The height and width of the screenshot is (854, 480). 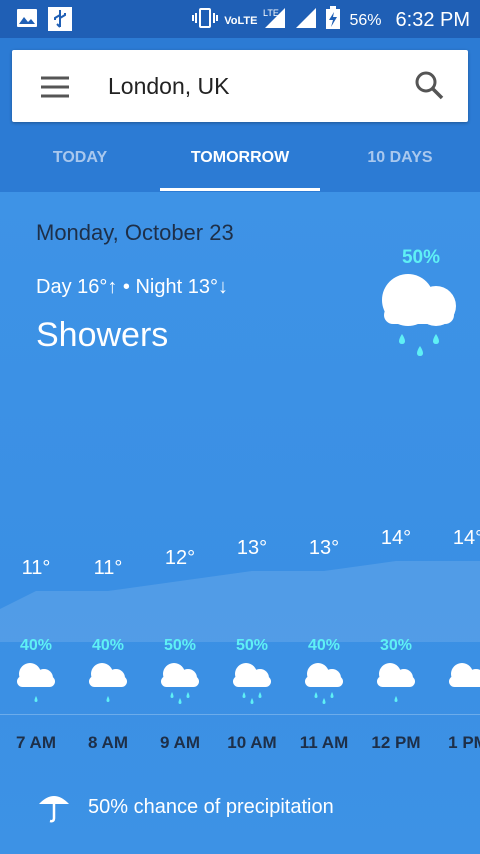 What do you see at coordinates (421, 257) in the screenshot?
I see `precip-chance: 50%` at bounding box center [421, 257].